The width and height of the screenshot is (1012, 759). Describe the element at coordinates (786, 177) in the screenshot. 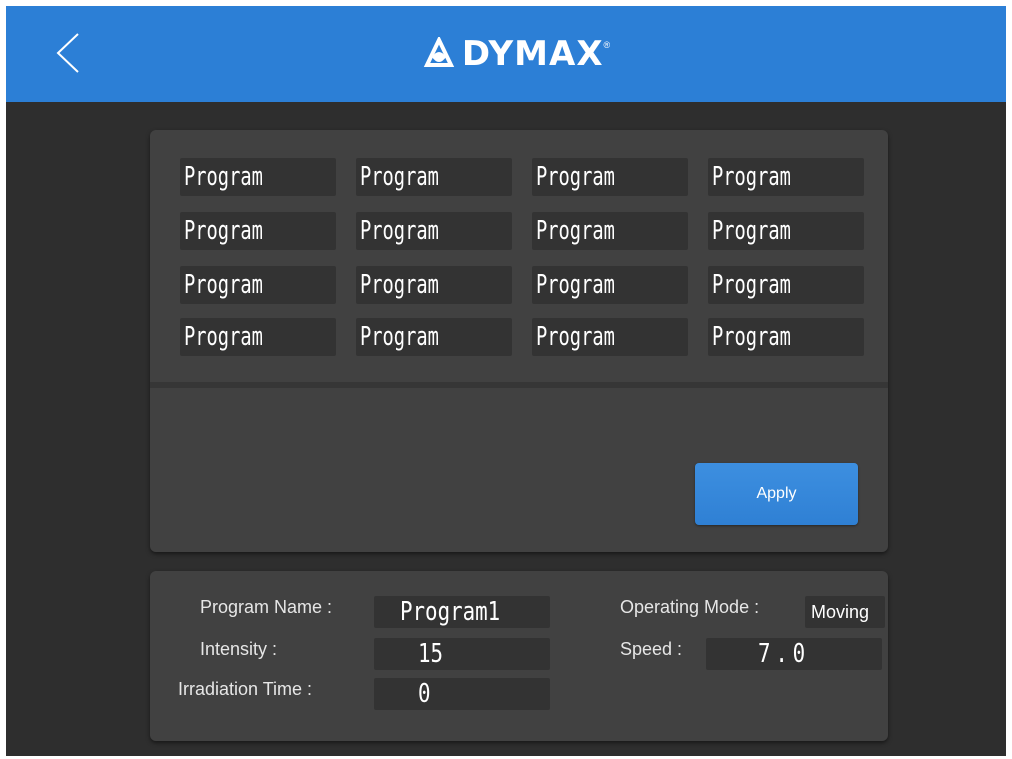

I see `program-slot-4: Program` at that location.